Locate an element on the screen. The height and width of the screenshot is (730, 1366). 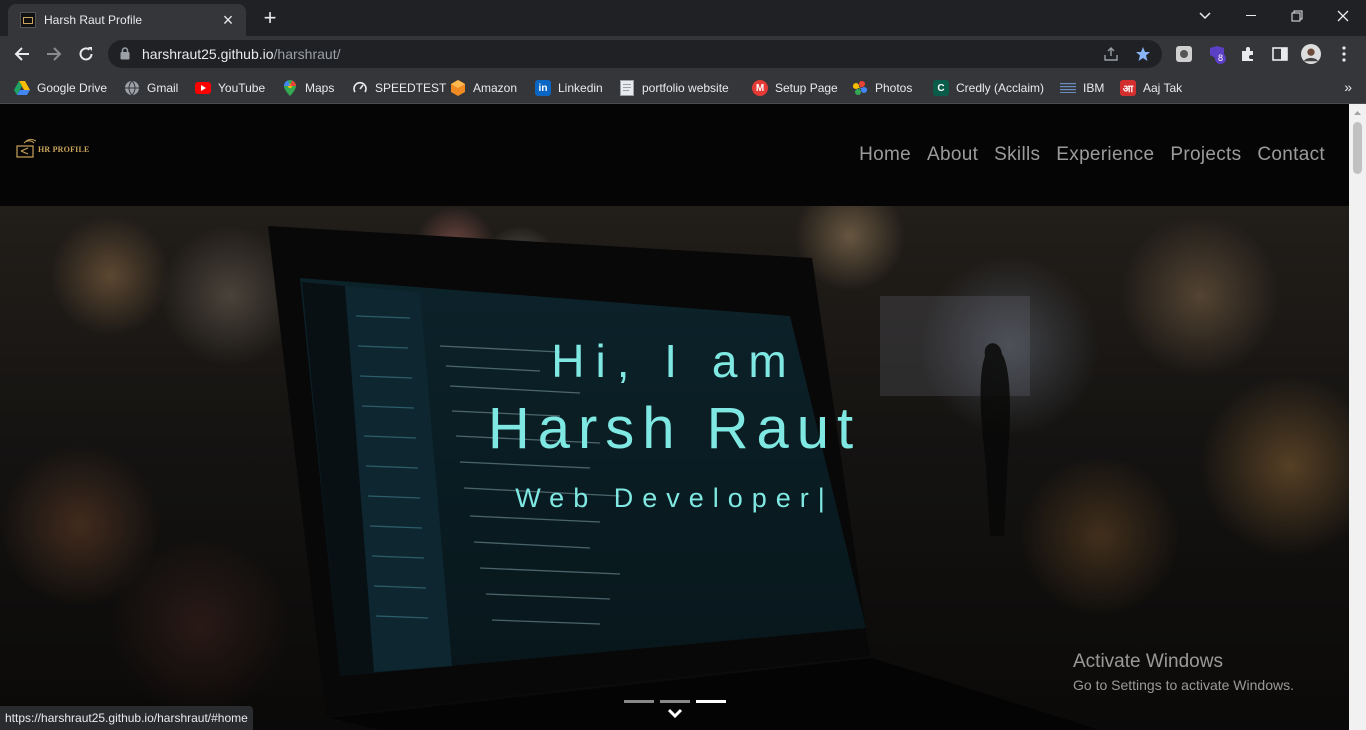
scroll-up-arrow-icon is located at coordinates (1357, 113).